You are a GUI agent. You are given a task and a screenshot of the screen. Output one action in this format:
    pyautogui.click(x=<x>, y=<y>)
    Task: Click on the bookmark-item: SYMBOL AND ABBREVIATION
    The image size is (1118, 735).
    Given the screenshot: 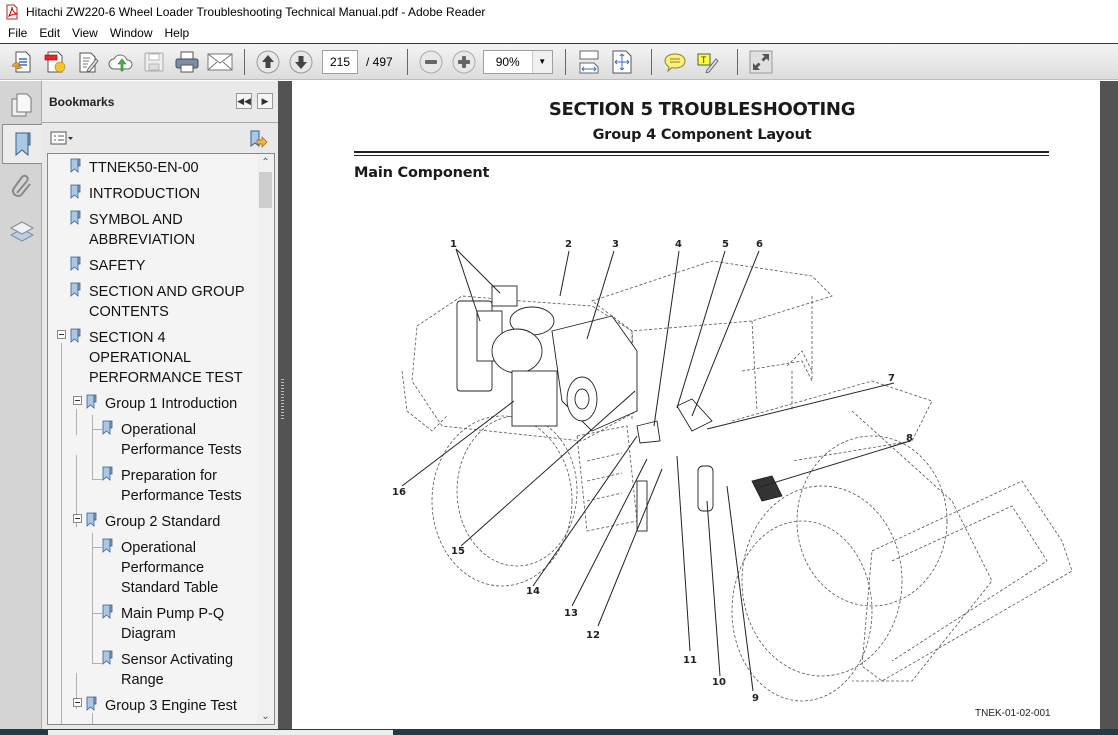 What is the action you would take?
    pyautogui.click(x=132, y=230)
    